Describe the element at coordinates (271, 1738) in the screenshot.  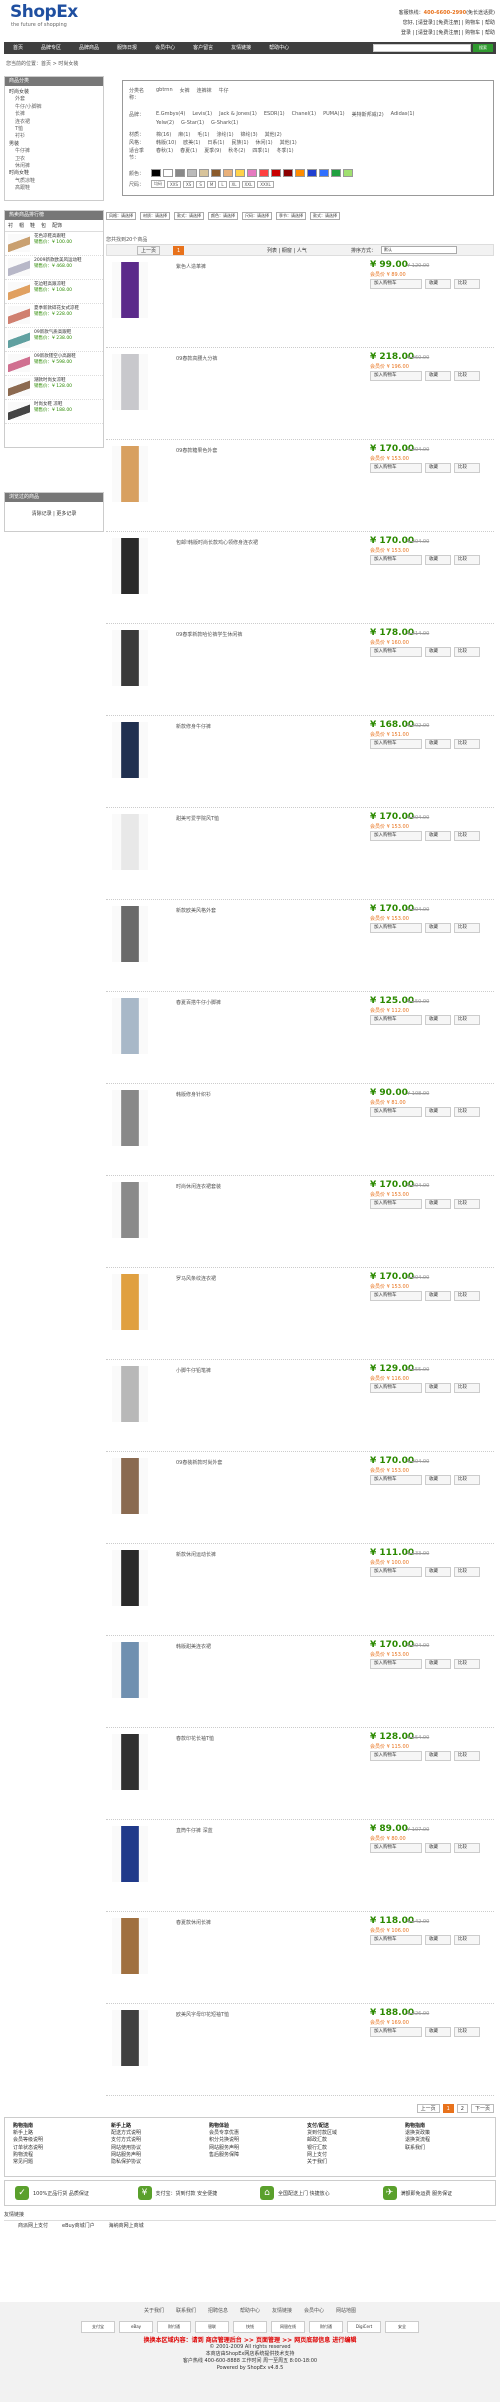
I see `product-name: 春款印花长袖T恤` at that location.